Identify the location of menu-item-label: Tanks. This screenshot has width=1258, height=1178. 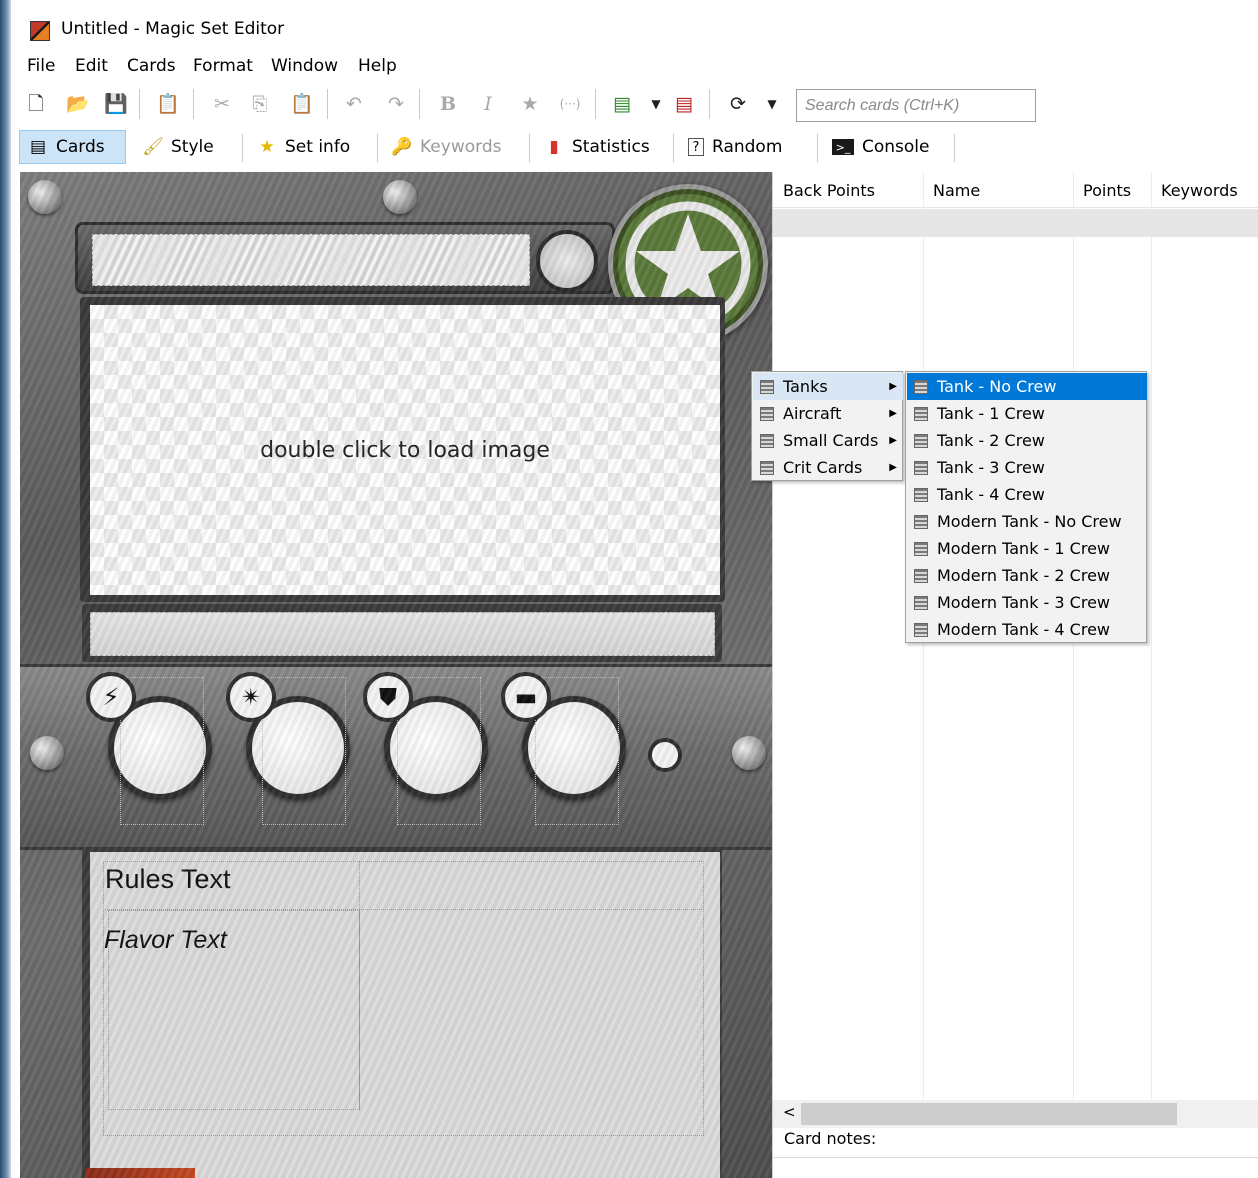
(805, 386).